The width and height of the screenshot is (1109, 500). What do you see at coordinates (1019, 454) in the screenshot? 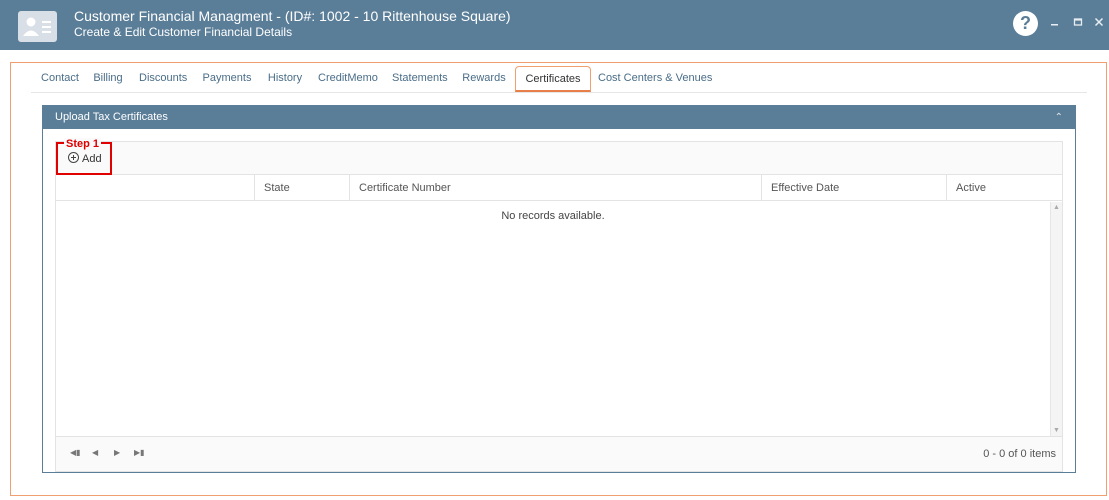
I see `pager-info: 0 - 0 of 0 items` at bounding box center [1019, 454].